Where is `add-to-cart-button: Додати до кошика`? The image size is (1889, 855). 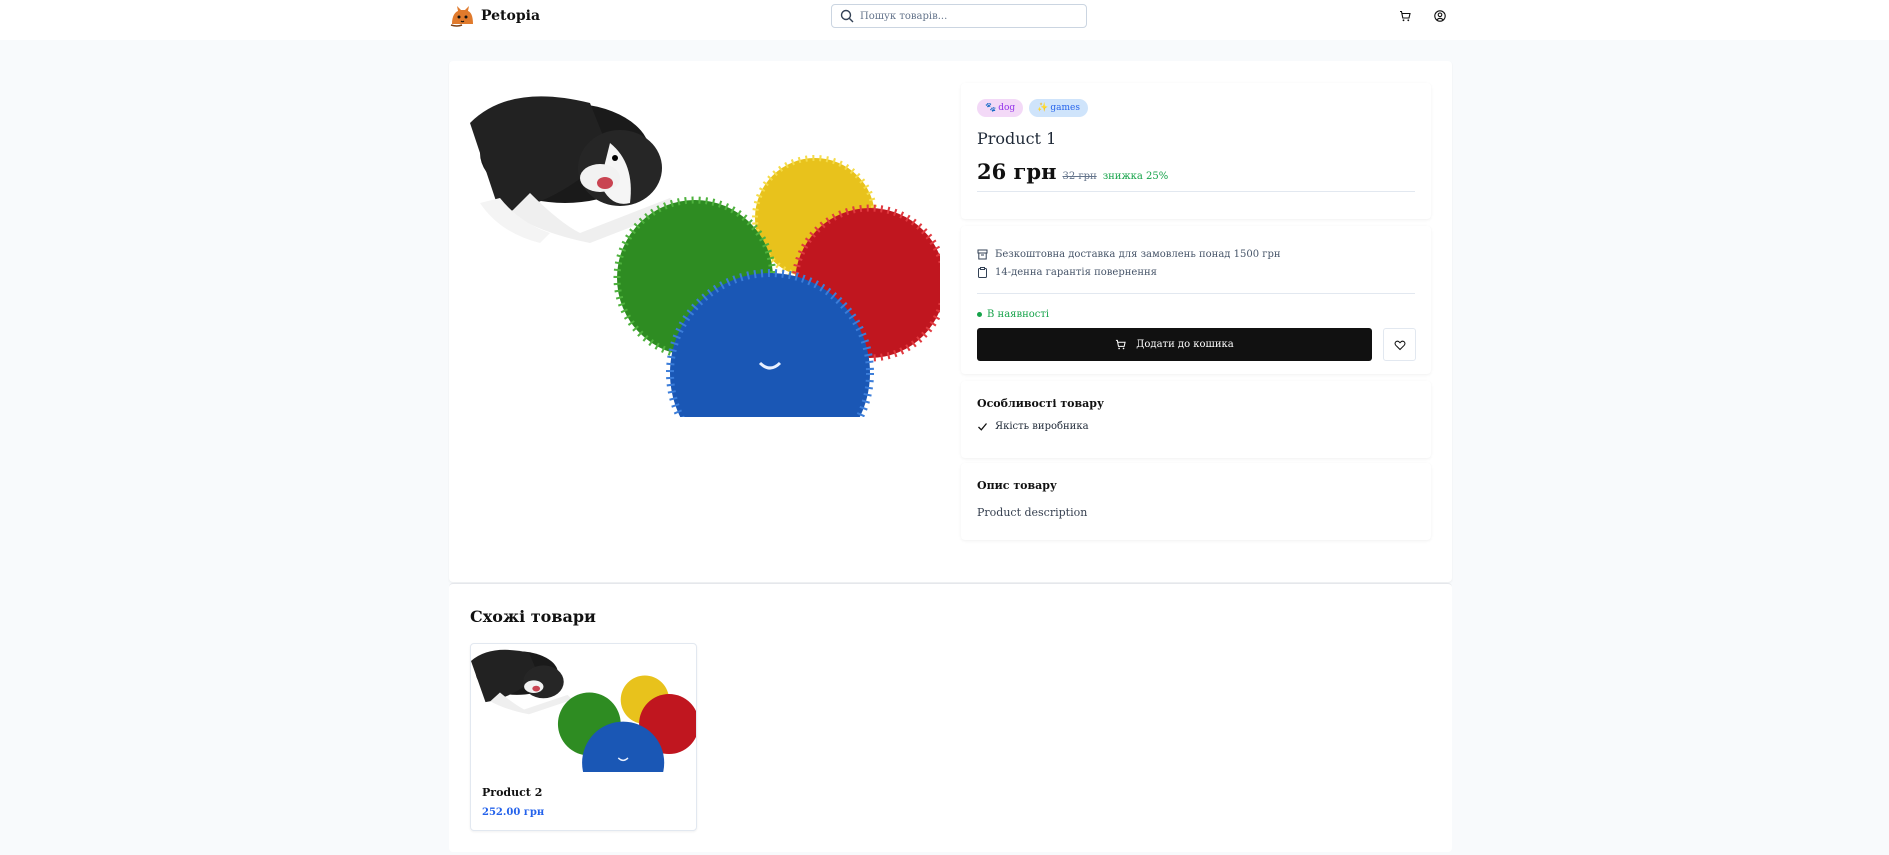
add-to-cart-button: Додати до кошика is located at coordinates (1174, 344).